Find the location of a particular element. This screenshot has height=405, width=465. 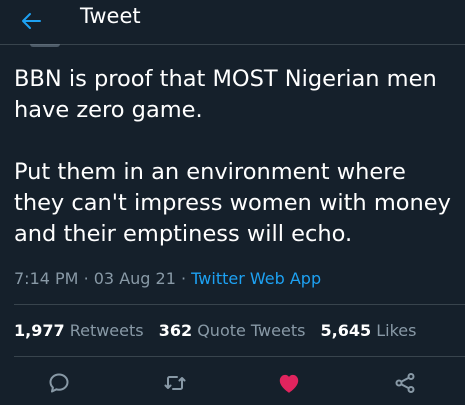

quotes-count: 362 is located at coordinates (175, 330).